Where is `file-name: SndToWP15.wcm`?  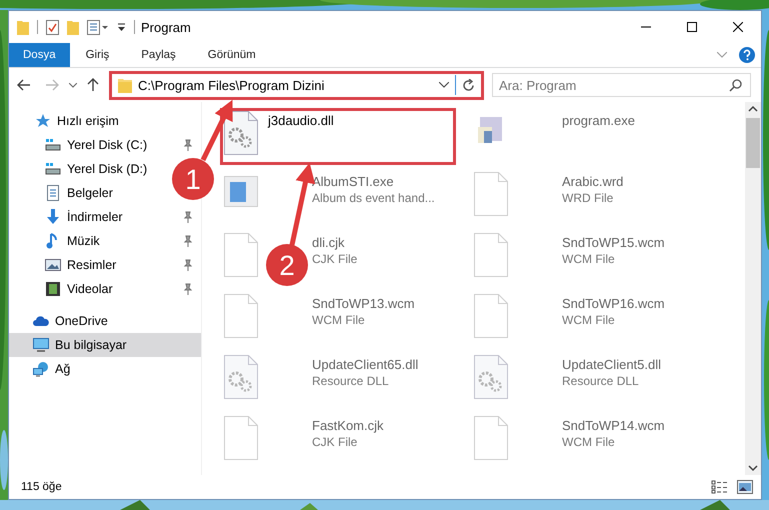 file-name: SndToWP15.wcm is located at coordinates (613, 242).